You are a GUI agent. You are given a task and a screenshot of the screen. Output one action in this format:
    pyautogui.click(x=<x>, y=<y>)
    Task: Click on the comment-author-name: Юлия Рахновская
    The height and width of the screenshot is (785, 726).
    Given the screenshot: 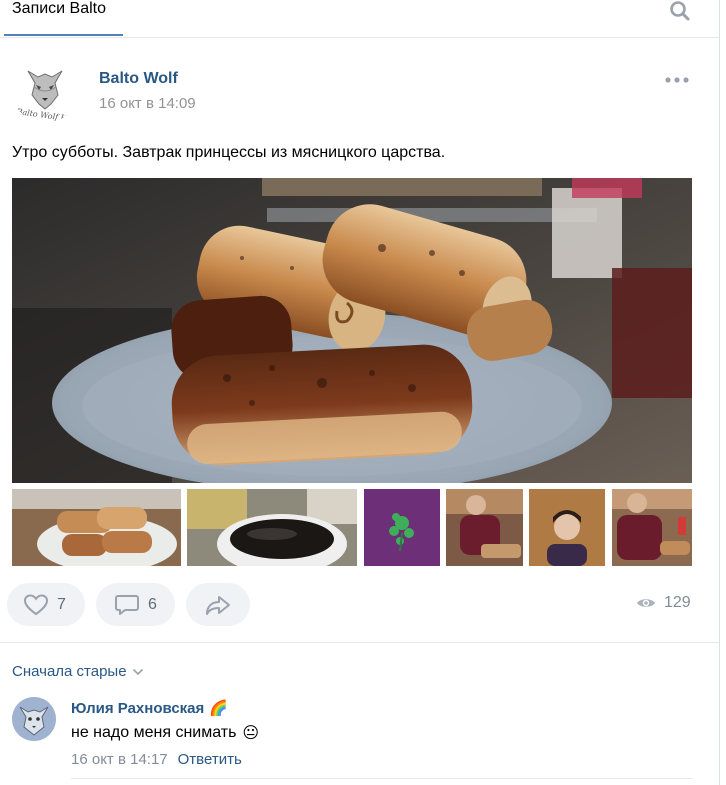 What is the action you would take?
    pyautogui.click(x=138, y=708)
    